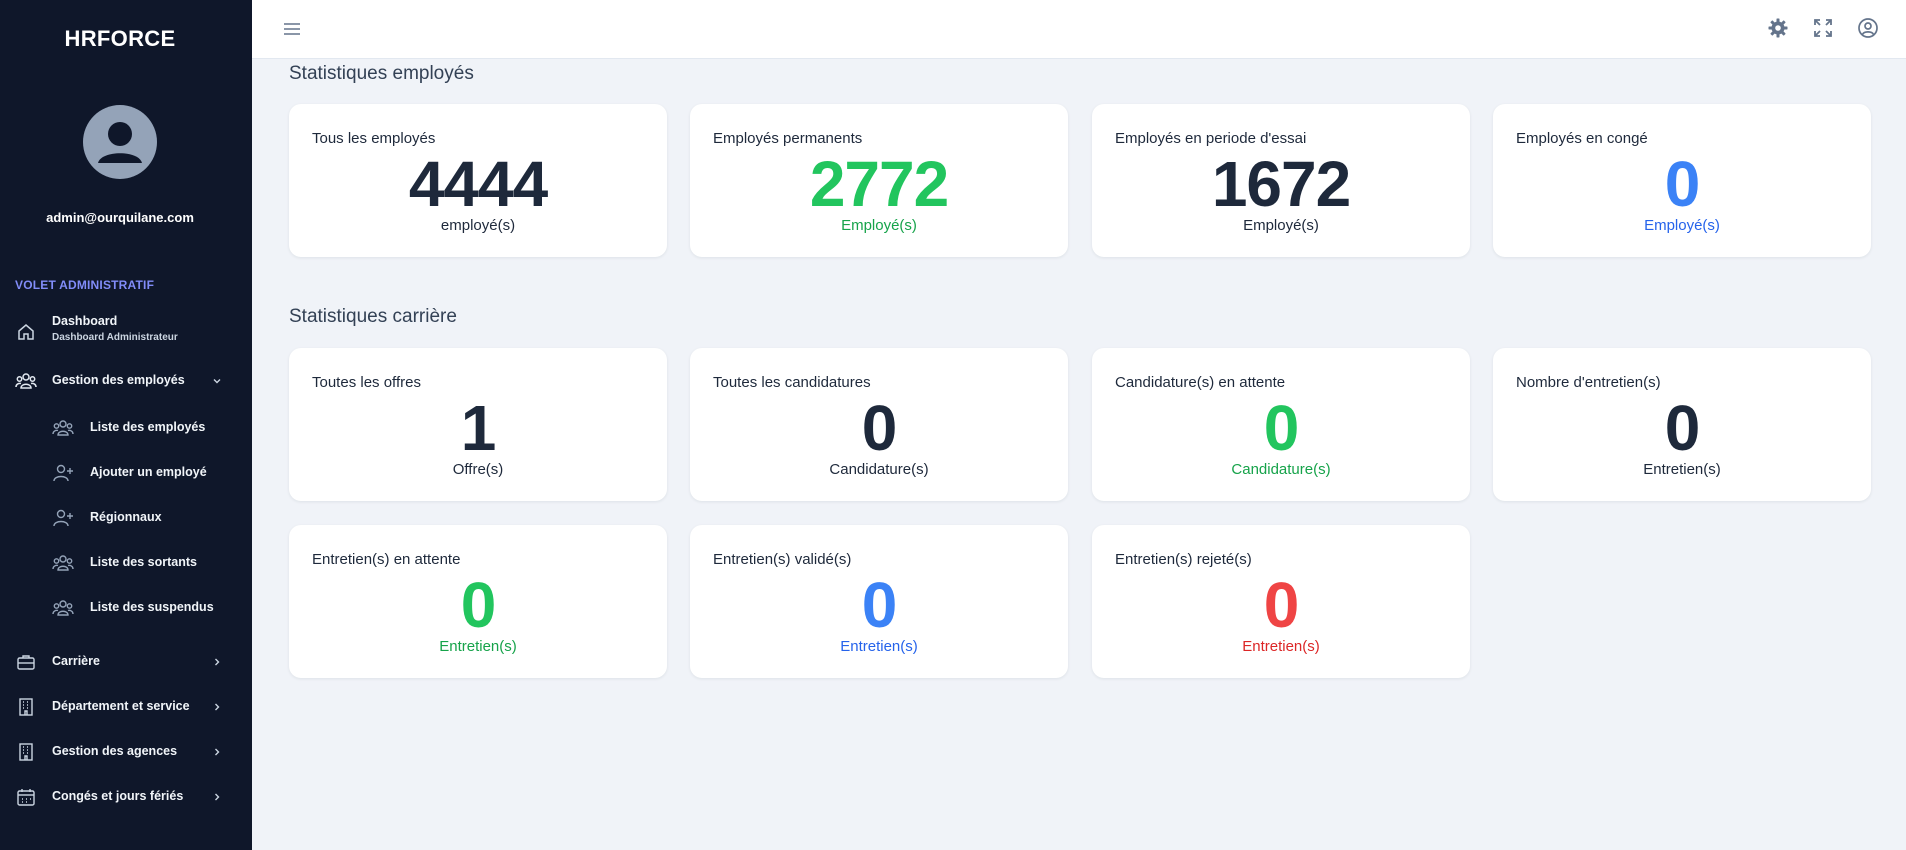 This screenshot has width=1906, height=850. Describe the element at coordinates (1588, 382) in the screenshot. I see `card-title: Nombre d'entretien(s)` at that location.